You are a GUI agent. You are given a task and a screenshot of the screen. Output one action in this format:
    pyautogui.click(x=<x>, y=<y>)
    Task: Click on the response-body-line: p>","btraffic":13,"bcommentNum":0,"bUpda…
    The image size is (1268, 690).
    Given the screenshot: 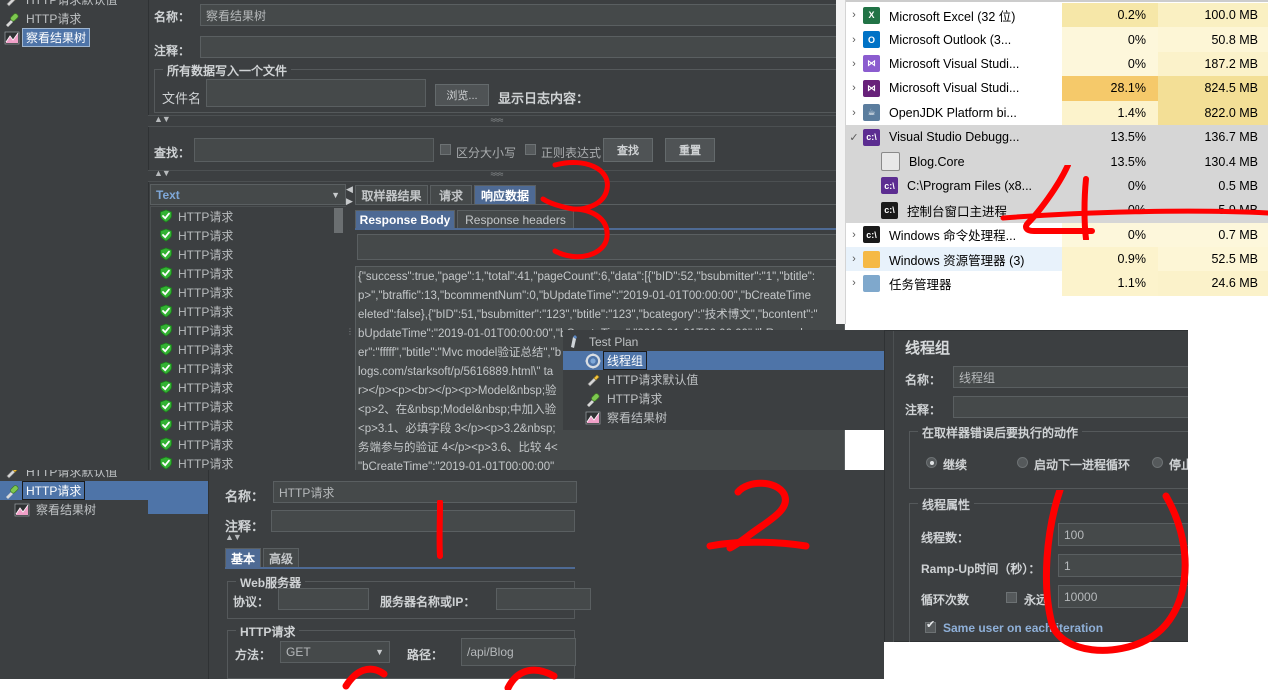 What is the action you would take?
    pyautogui.click(x=585, y=296)
    